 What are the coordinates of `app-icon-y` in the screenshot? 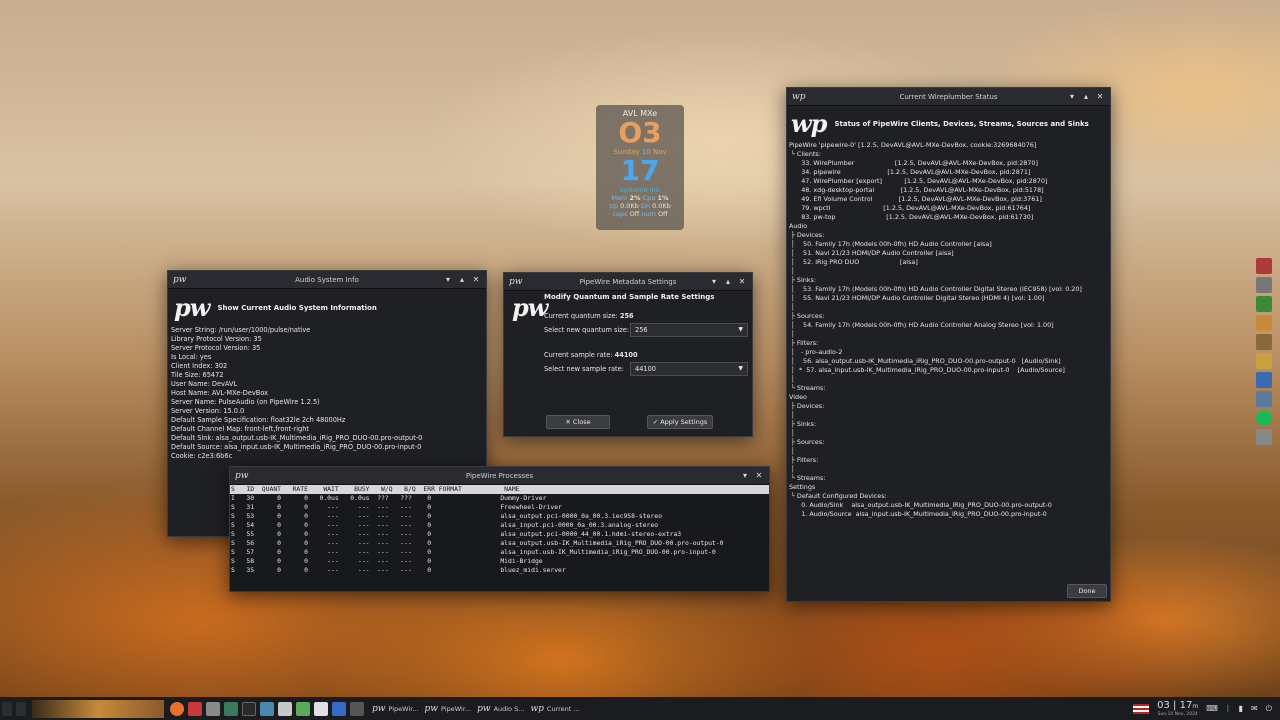 It's located at (285, 708).